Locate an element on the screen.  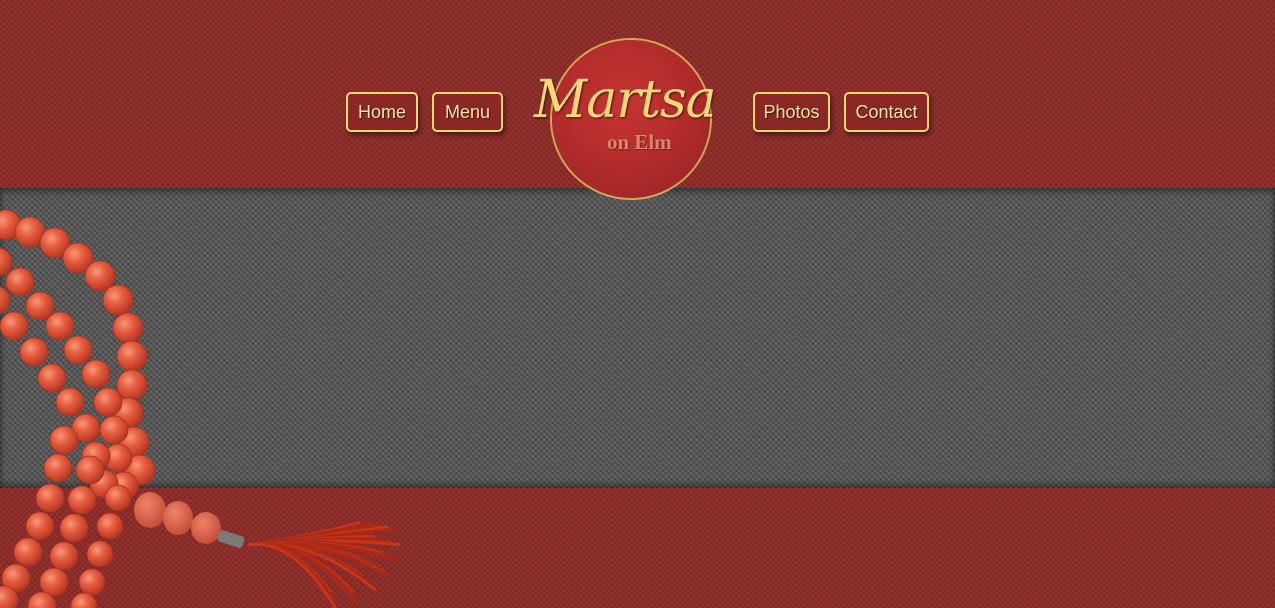
nav-home-button: Home is located at coordinates (382, 112).